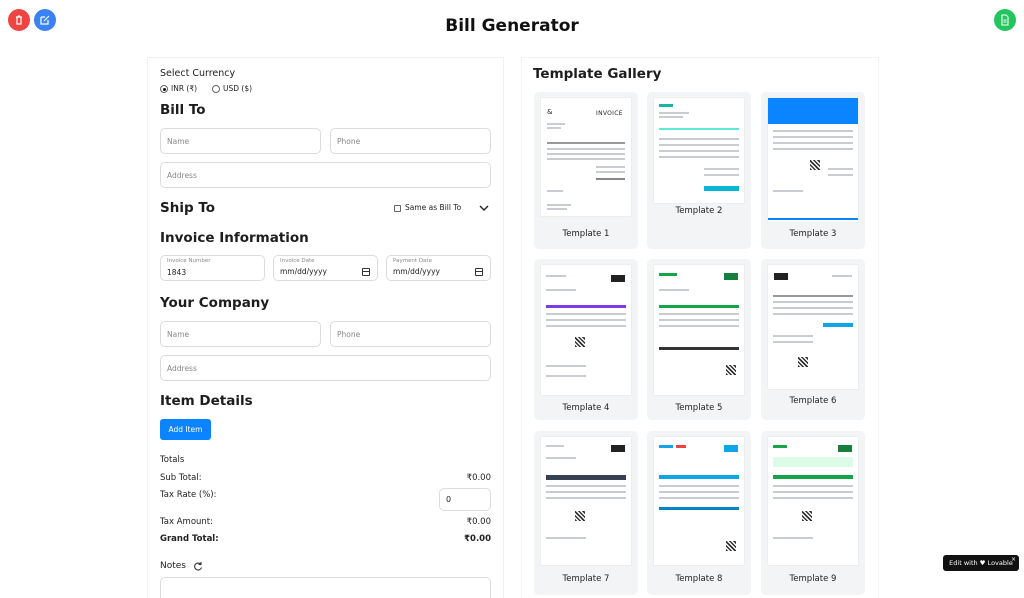  I want to click on currency-usd-option: USD ($), so click(232, 88).